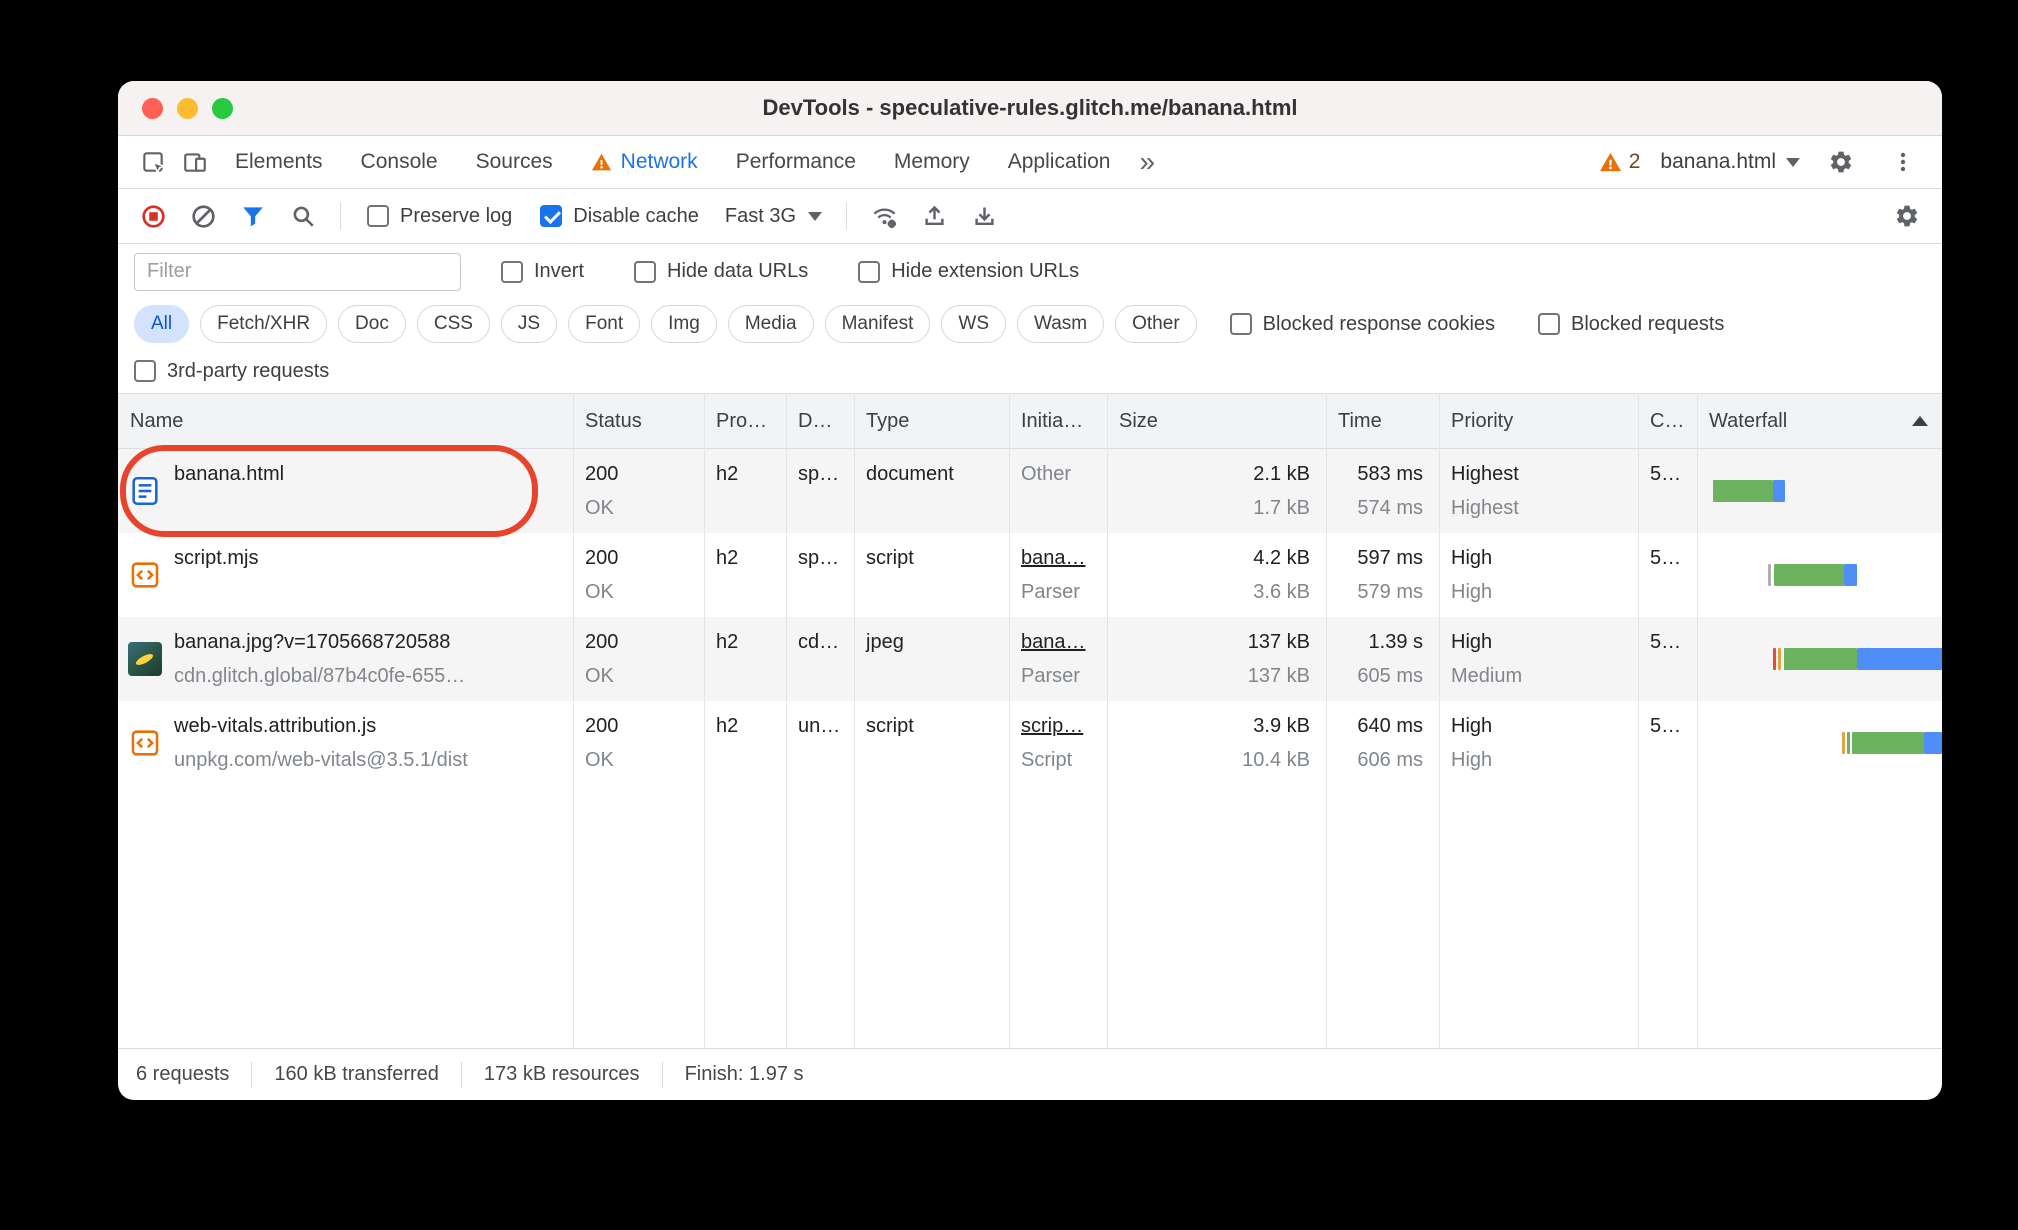 This screenshot has width=2018, height=1230. What do you see at coordinates (644, 162) in the screenshot?
I see `tab-network: Network` at bounding box center [644, 162].